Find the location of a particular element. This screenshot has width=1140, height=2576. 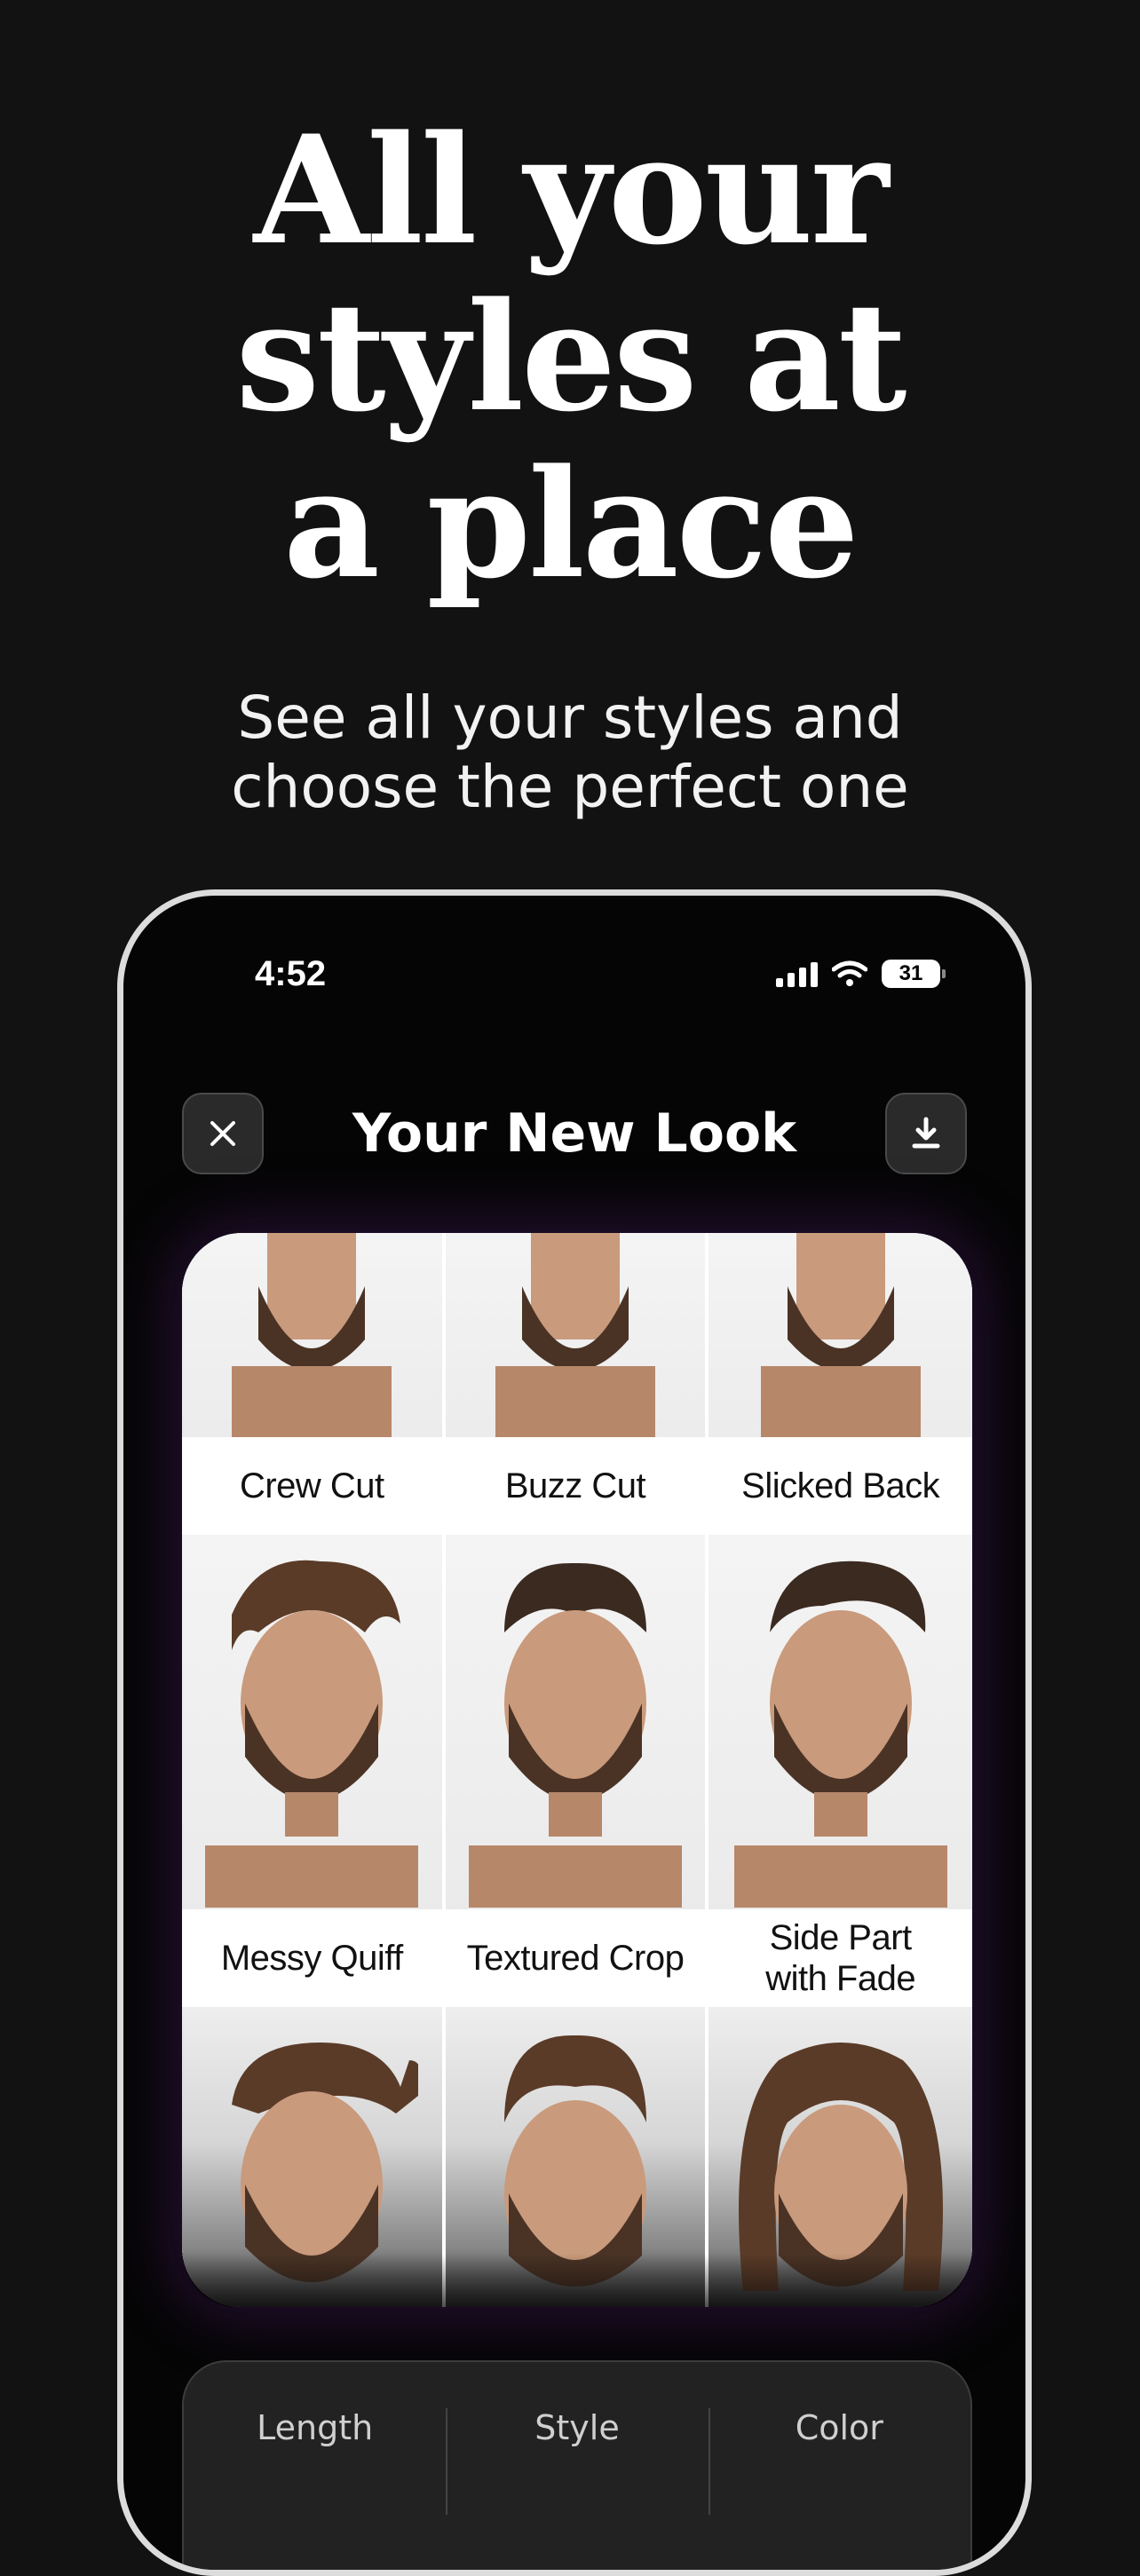

option-style: Style is located at coordinates (577, 2466).